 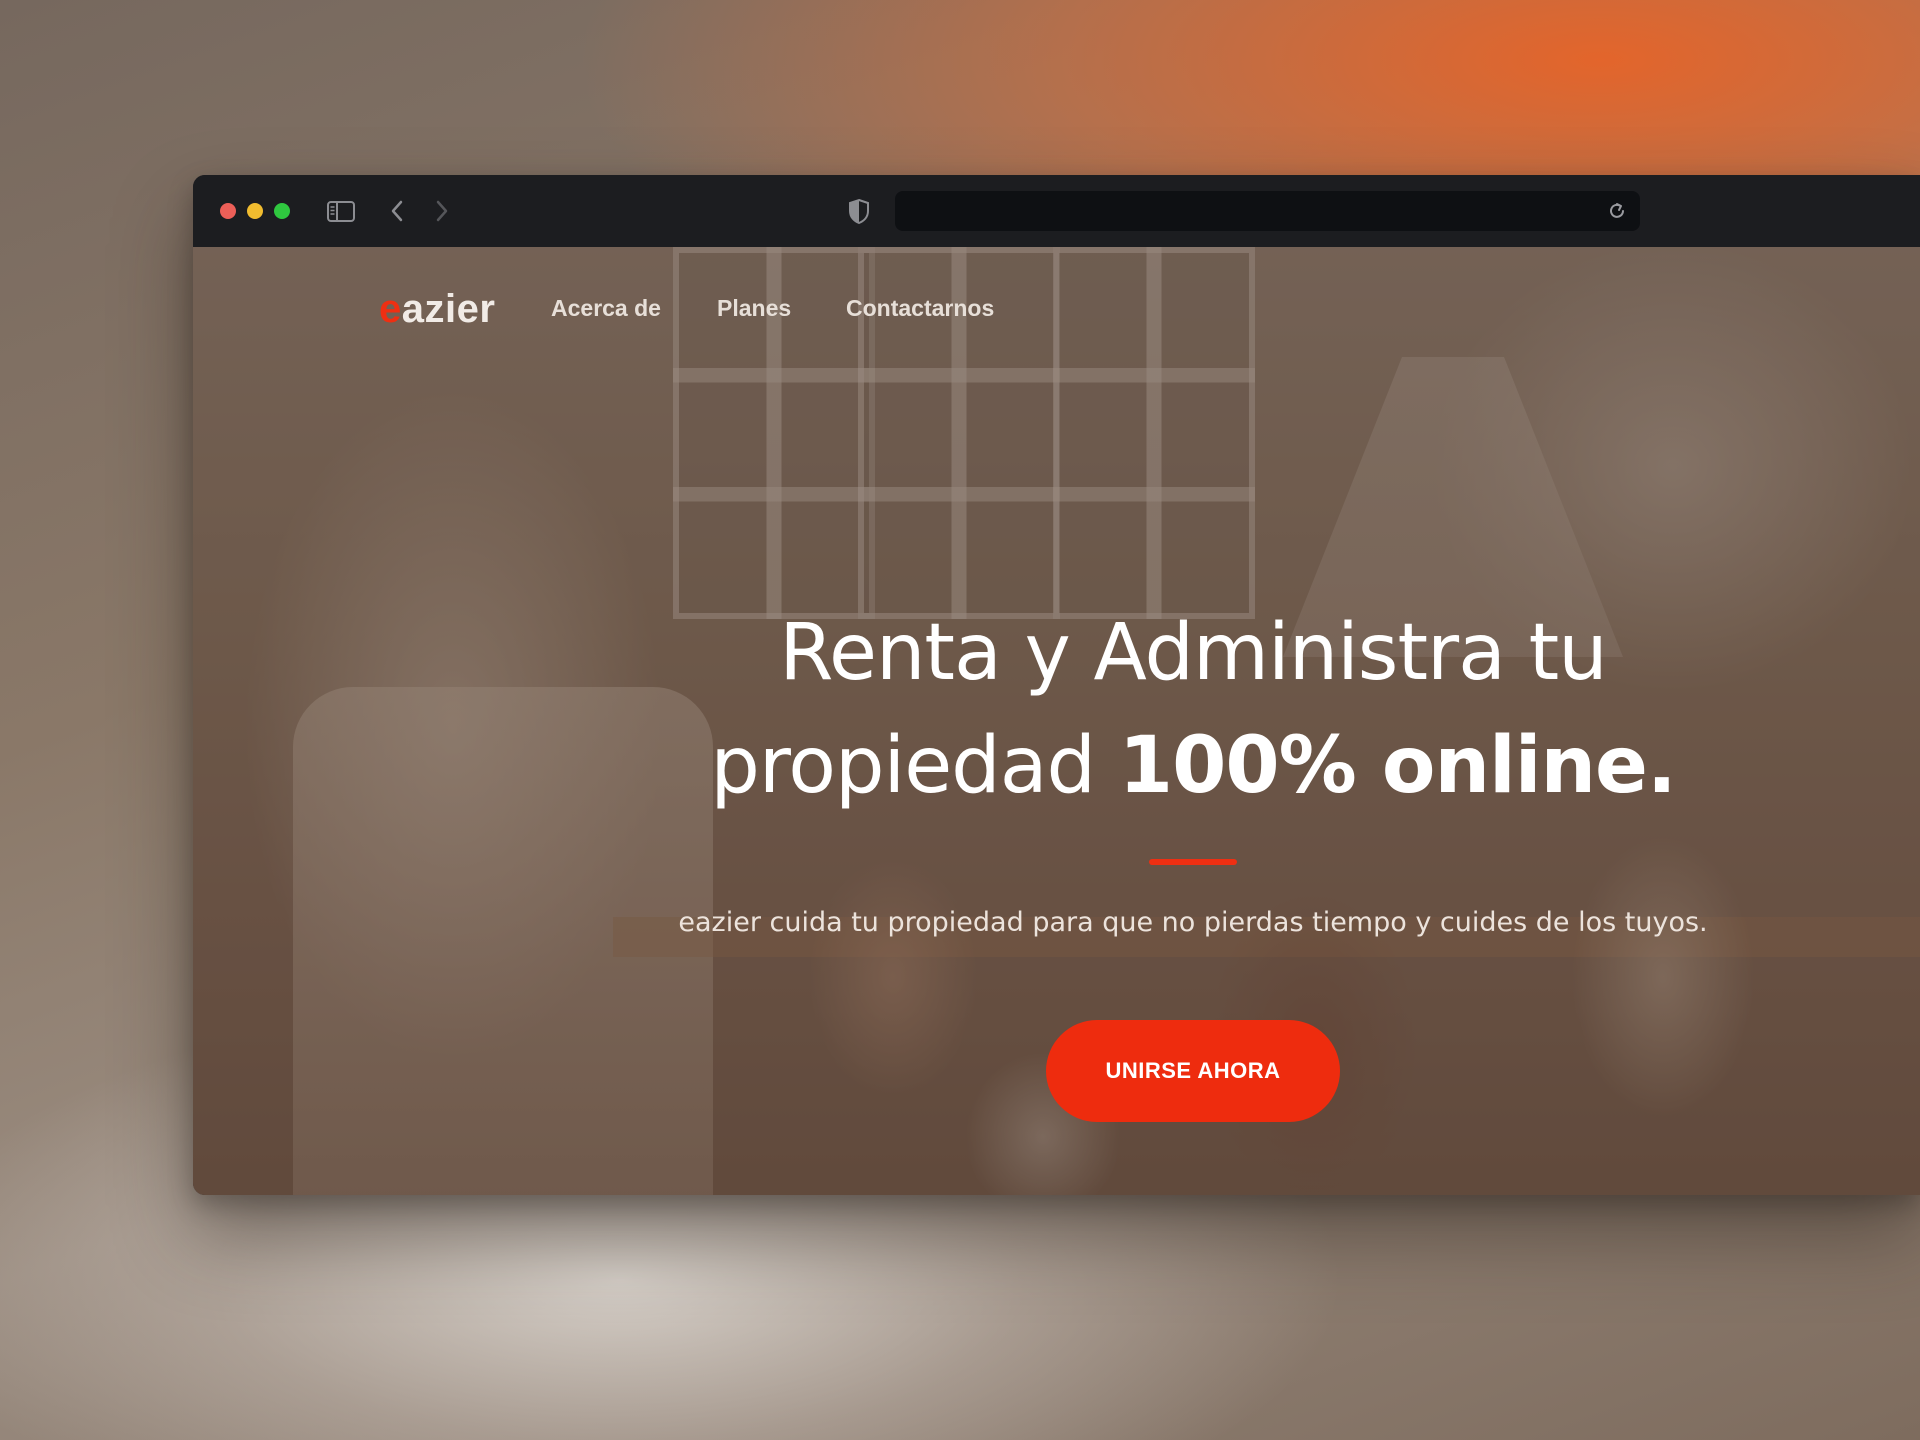 What do you see at coordinates (398, 211) in the screenshot?
I see `back-icon` at bounding box center [398, 211].